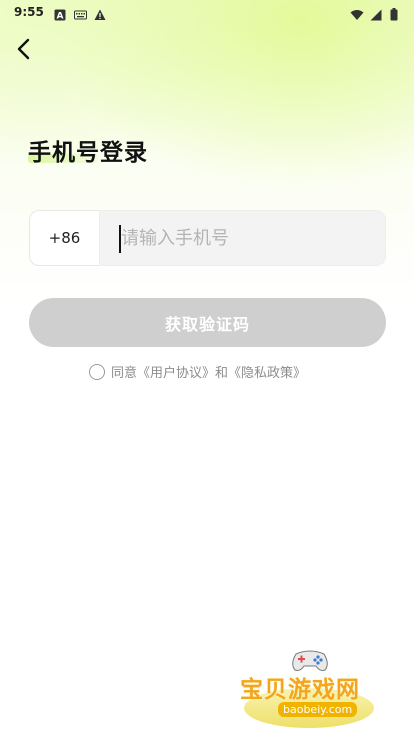 This screenshot has height=736, width=414. I want to click on wifi-icon, so click(357, 13).